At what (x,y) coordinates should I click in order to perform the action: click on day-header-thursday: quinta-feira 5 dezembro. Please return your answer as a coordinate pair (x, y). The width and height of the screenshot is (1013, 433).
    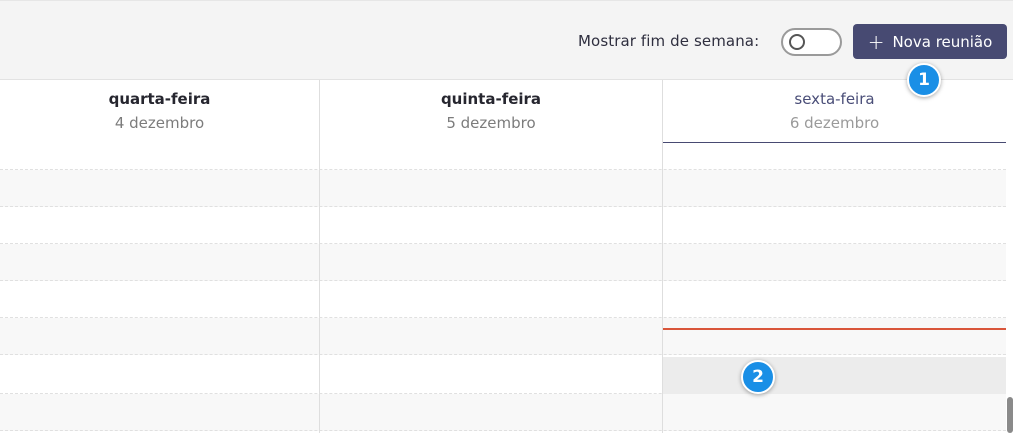
    Looking at the image, I should click on (491, 111).